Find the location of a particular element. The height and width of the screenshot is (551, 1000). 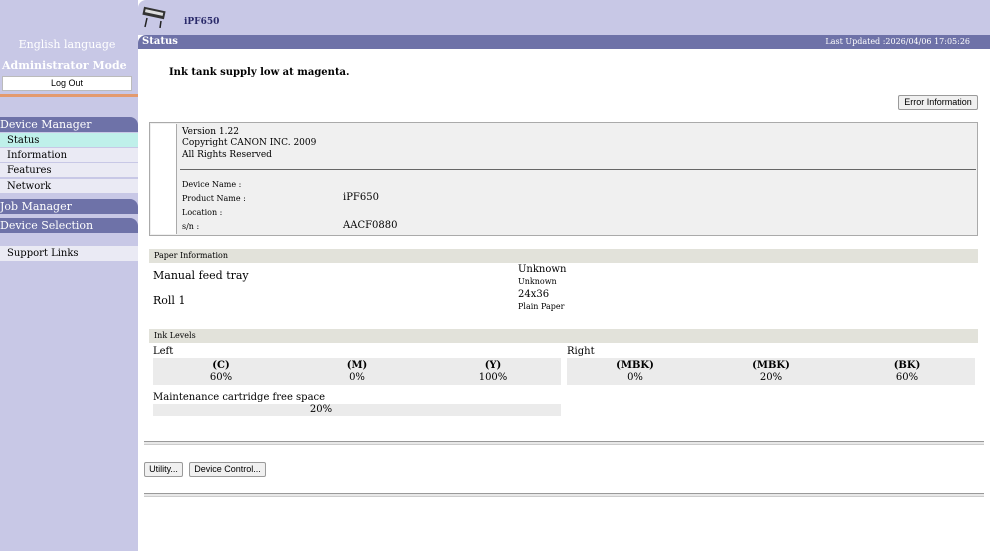

printer-icon is located at coordinates (154, 17).